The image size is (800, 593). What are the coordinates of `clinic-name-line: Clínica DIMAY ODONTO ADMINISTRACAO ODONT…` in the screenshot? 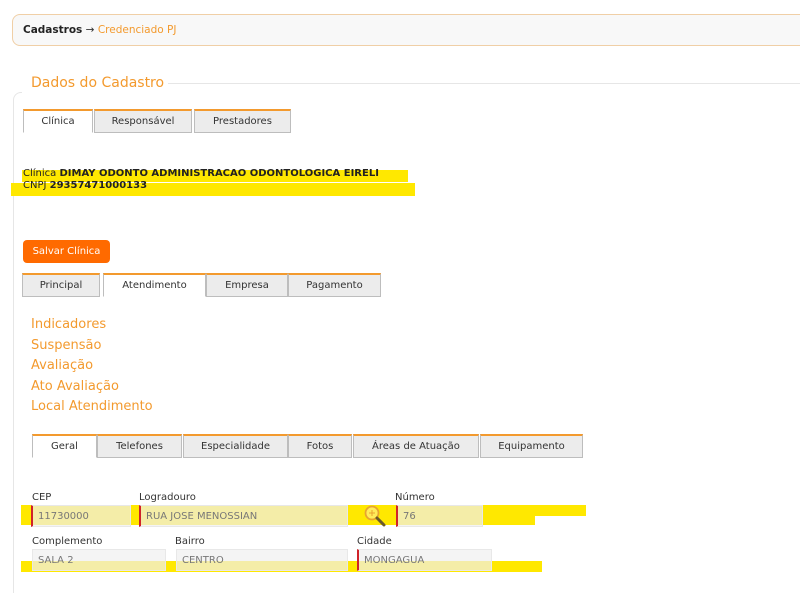 It's located at (201, 173).